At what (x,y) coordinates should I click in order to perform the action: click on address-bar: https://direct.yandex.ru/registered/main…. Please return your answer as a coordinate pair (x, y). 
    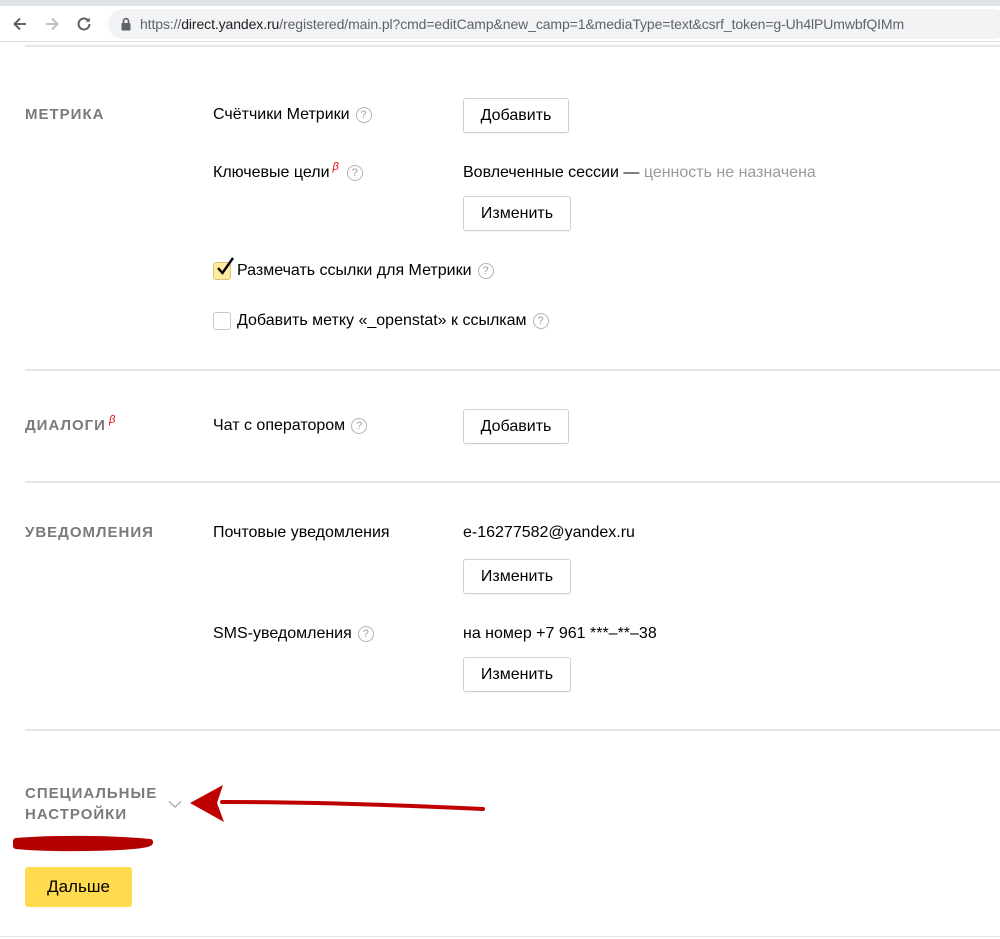
    Looking at the image, I should click on (554, 24).